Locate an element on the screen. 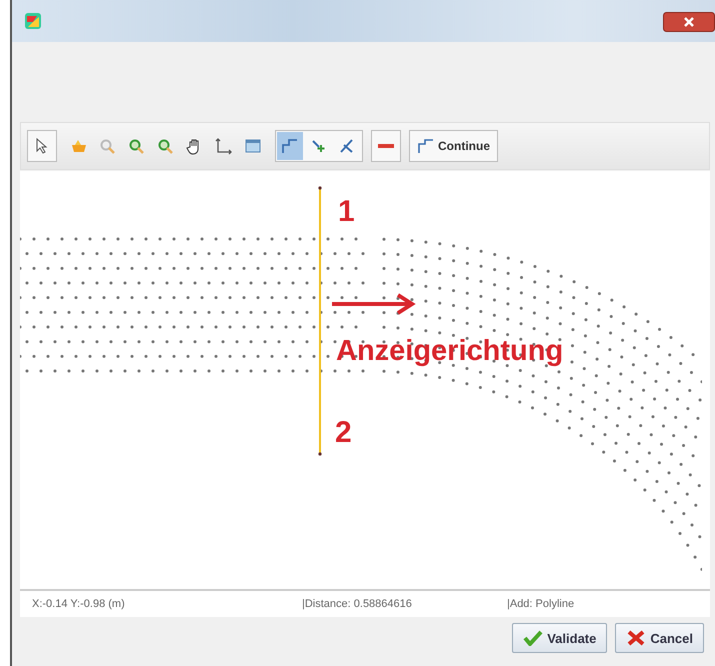 The width and height of the screenshot is (715, 666). window-icon is located at coordinates (253, 146).